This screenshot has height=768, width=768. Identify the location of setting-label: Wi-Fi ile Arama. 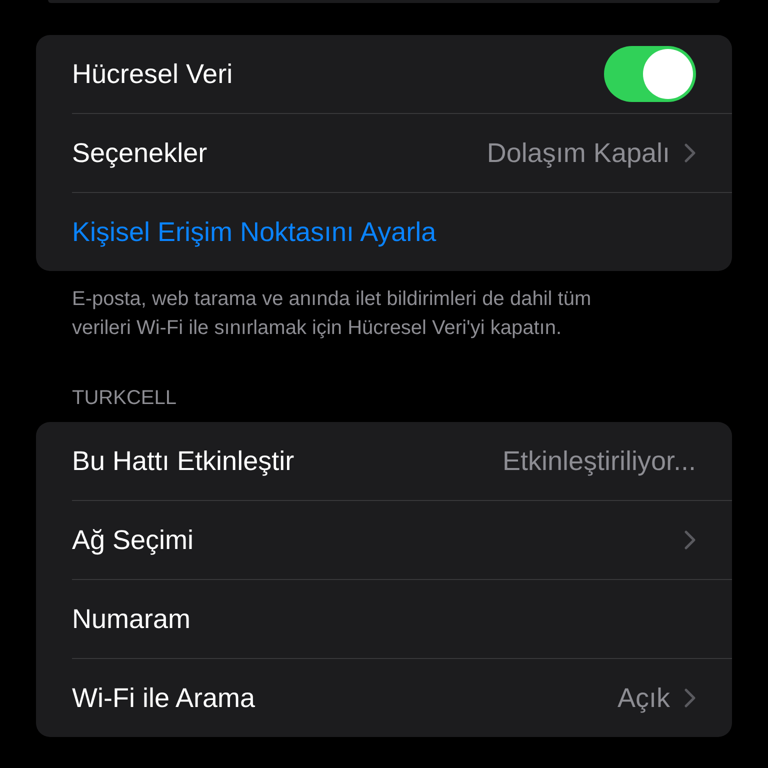
(164, 698).